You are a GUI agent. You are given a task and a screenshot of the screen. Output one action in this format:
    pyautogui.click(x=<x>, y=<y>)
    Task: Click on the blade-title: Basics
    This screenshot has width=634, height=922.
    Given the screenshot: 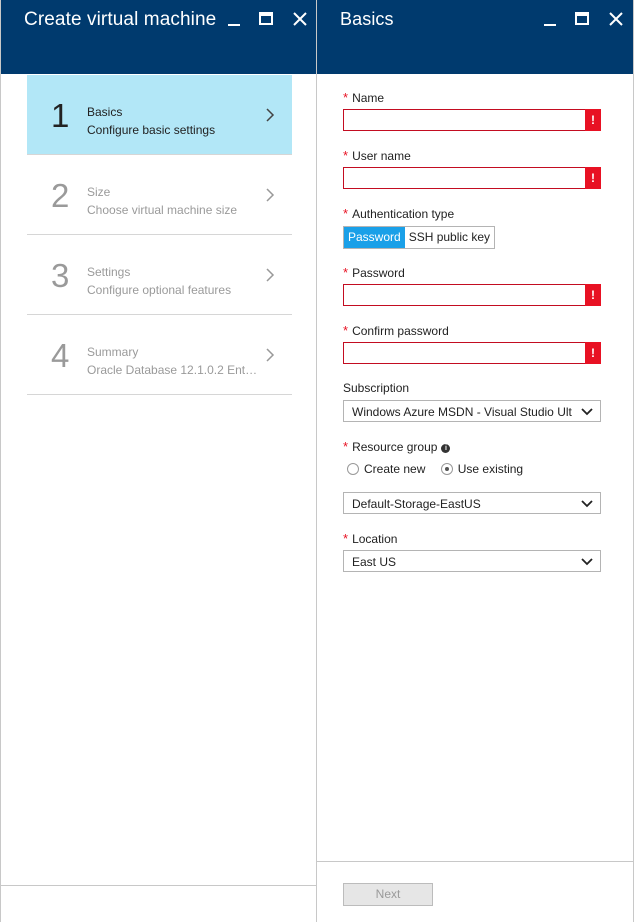 What is the action you would take?
    pyautogui.click(x=367, y=19)
    